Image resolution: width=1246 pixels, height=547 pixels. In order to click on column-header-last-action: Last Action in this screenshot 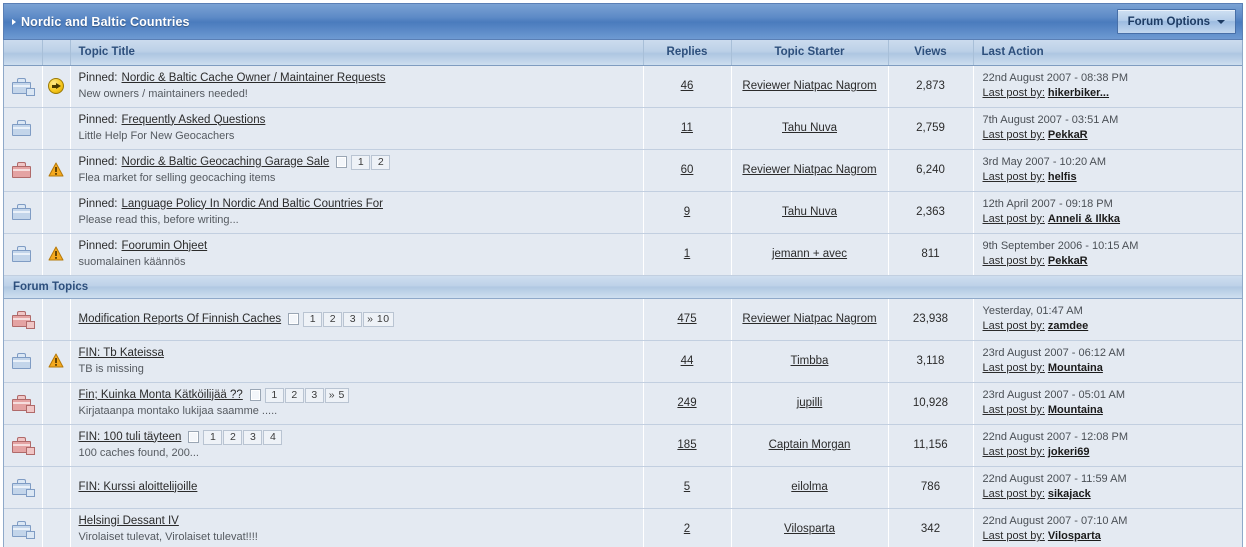, I will do `click(1107, 53)`.